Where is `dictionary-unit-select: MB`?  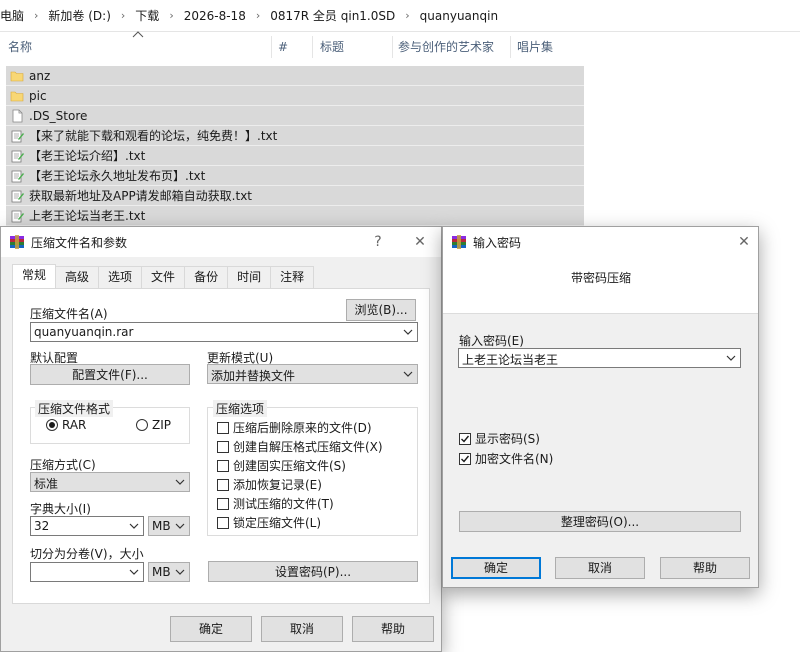 dictionary-unit-select: MB is located at coordinates (169, 526).